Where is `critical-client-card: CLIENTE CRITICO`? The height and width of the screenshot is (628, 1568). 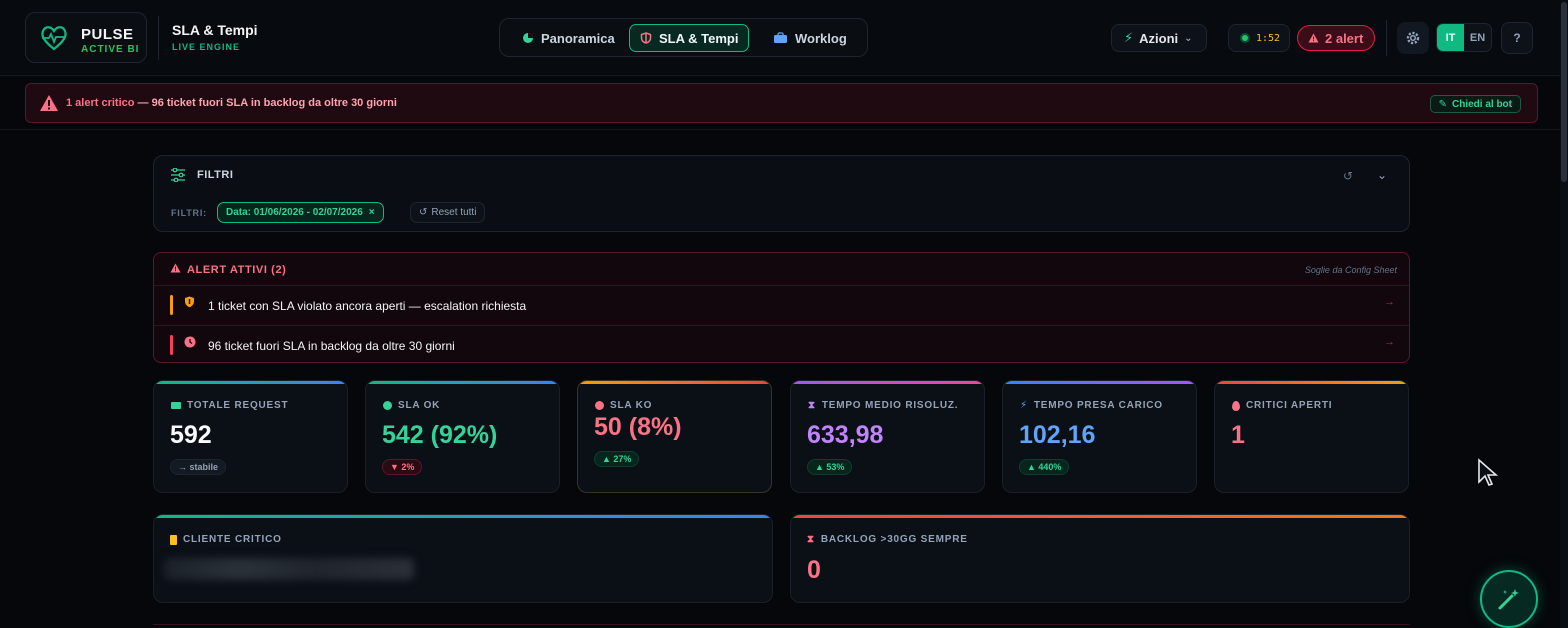 critical-client-card: CLIENTE CRITICO is located at coordinates (463, 558).